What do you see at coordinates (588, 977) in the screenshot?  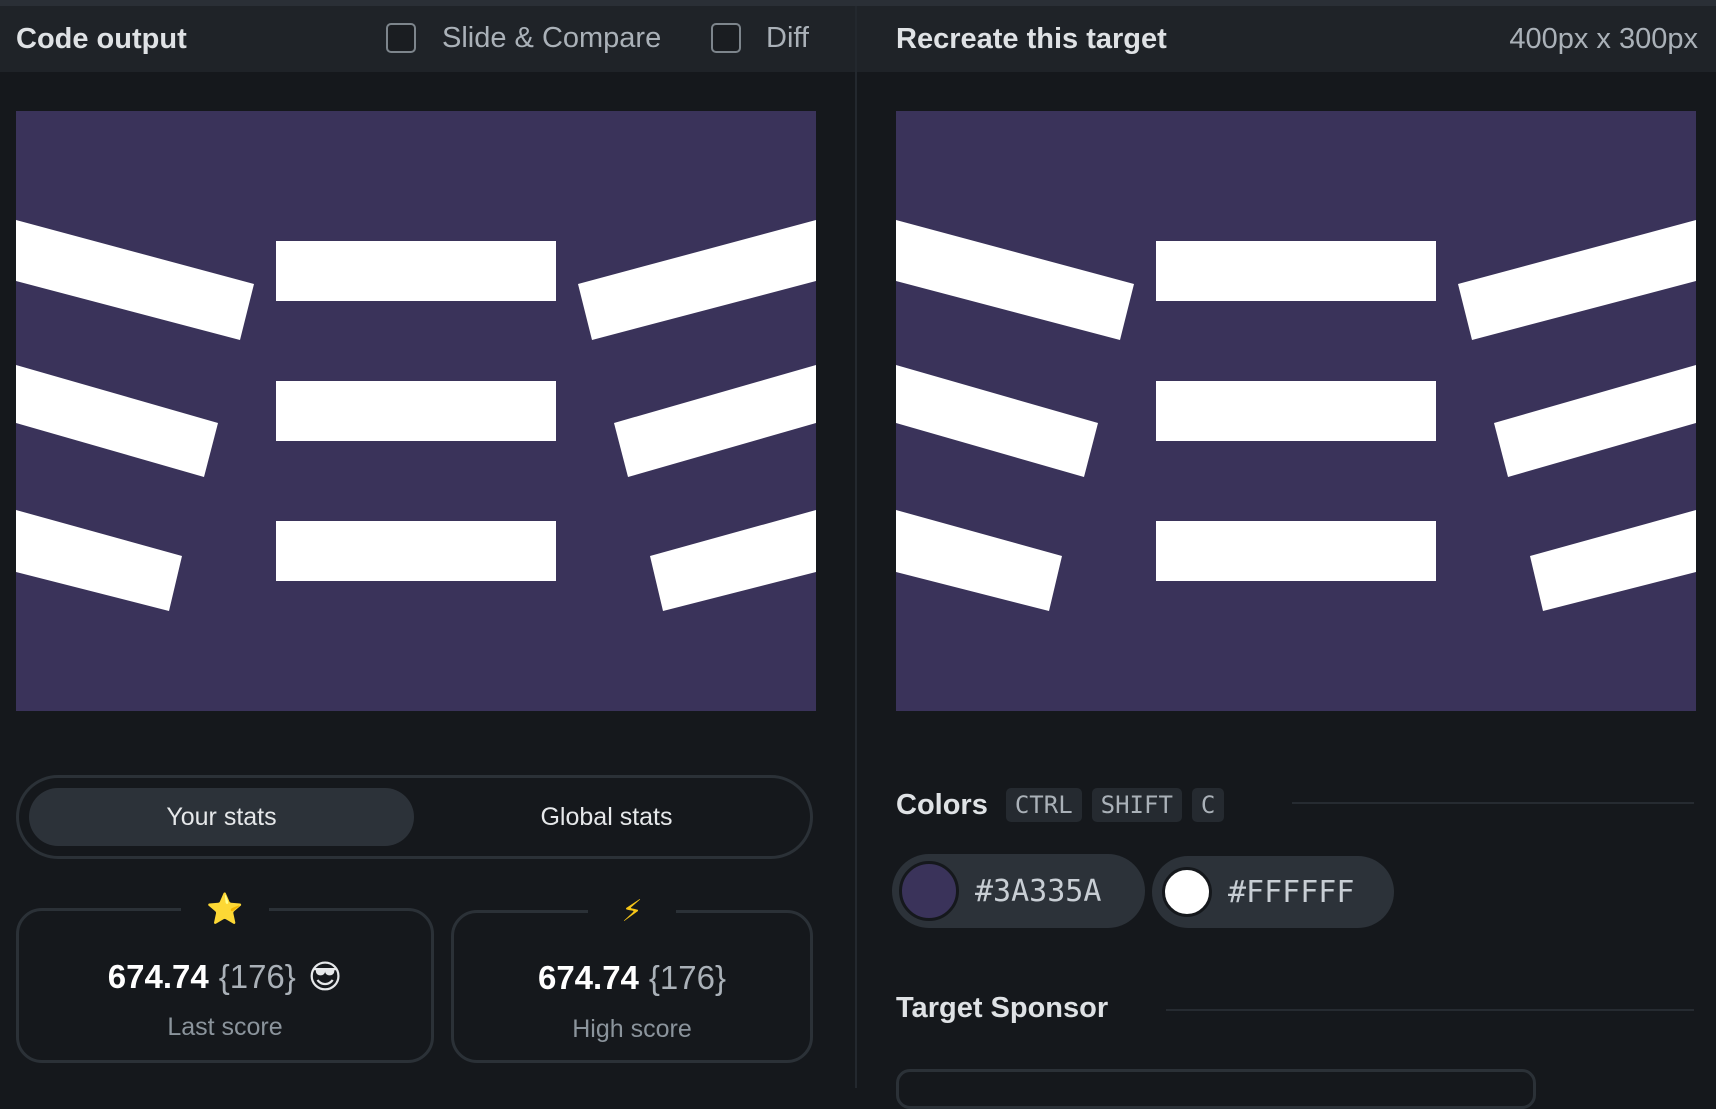 I see `high-score-value: 674.74` at bounding box center [588, 977].